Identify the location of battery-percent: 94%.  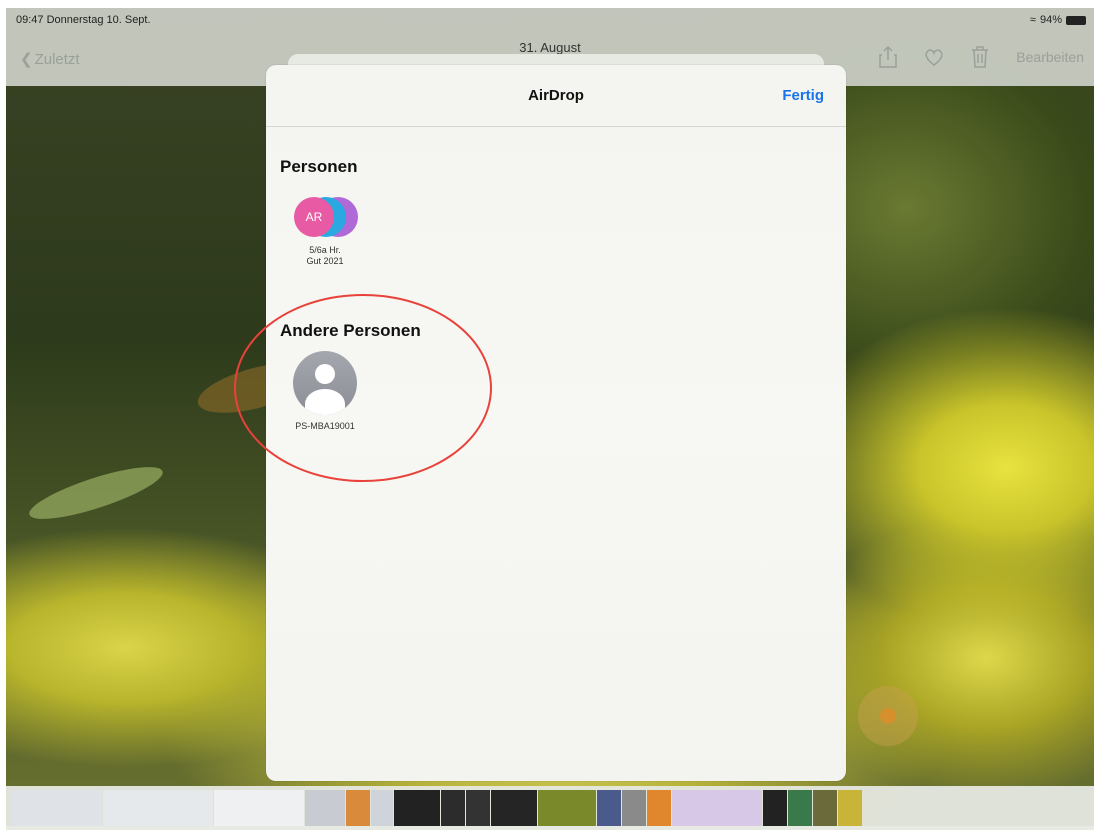
(1050, 20).